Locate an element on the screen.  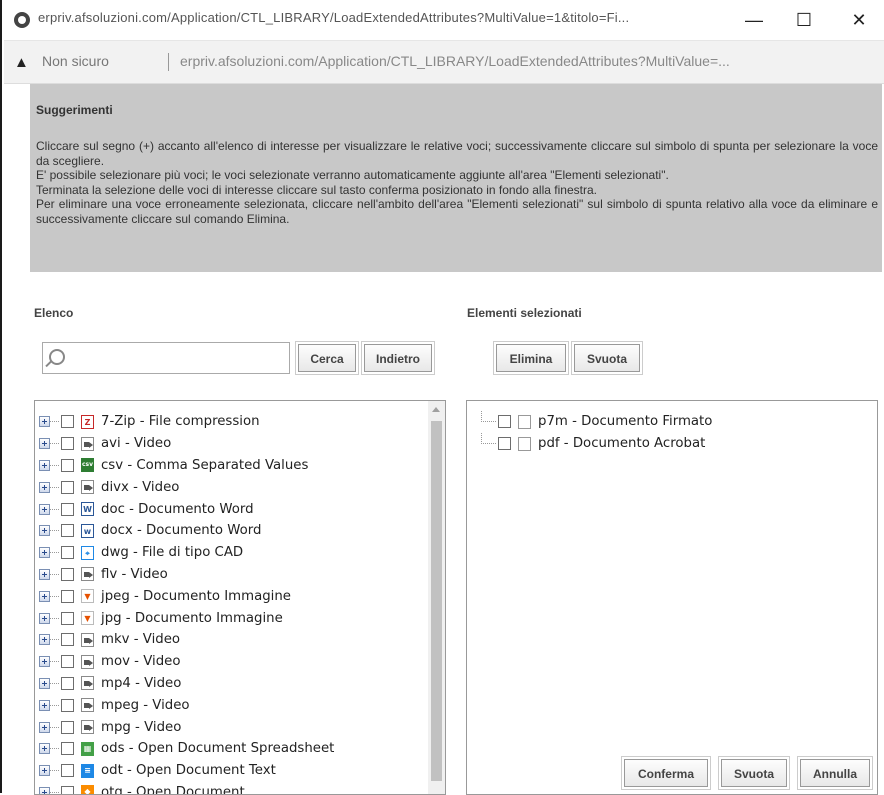
list-item: ▼ jpg - Documento Immagine is located at coordinates (186, 618).